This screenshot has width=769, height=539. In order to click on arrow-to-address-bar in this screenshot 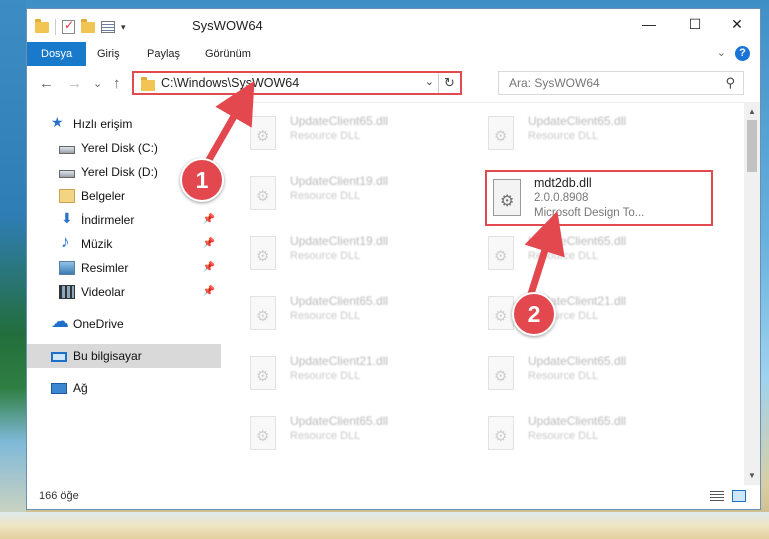, I will do `click(228, 124)`.